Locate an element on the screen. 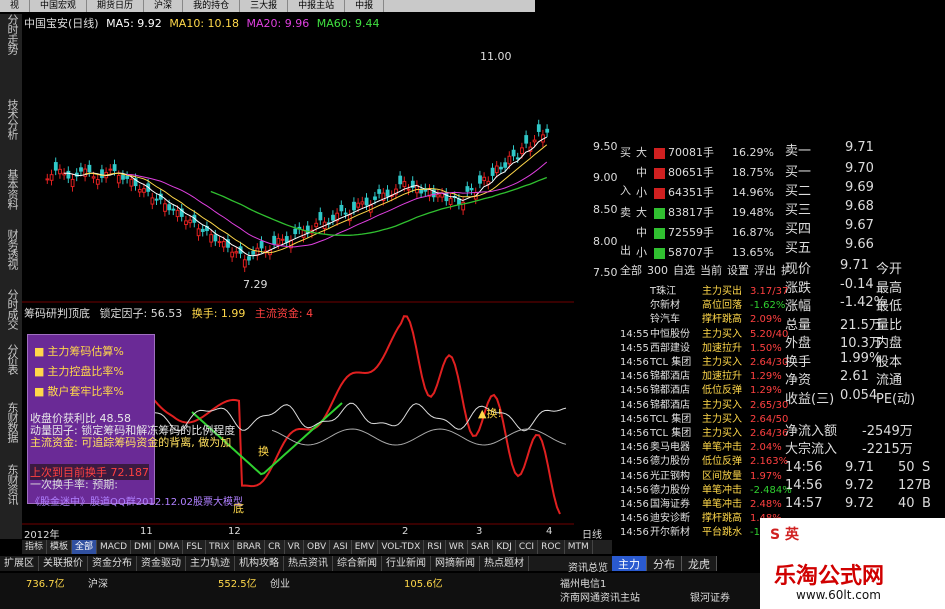 This screenshot has width=945, height=609. module-tab: 主力轨迹 is located at coordinates (210, 563).